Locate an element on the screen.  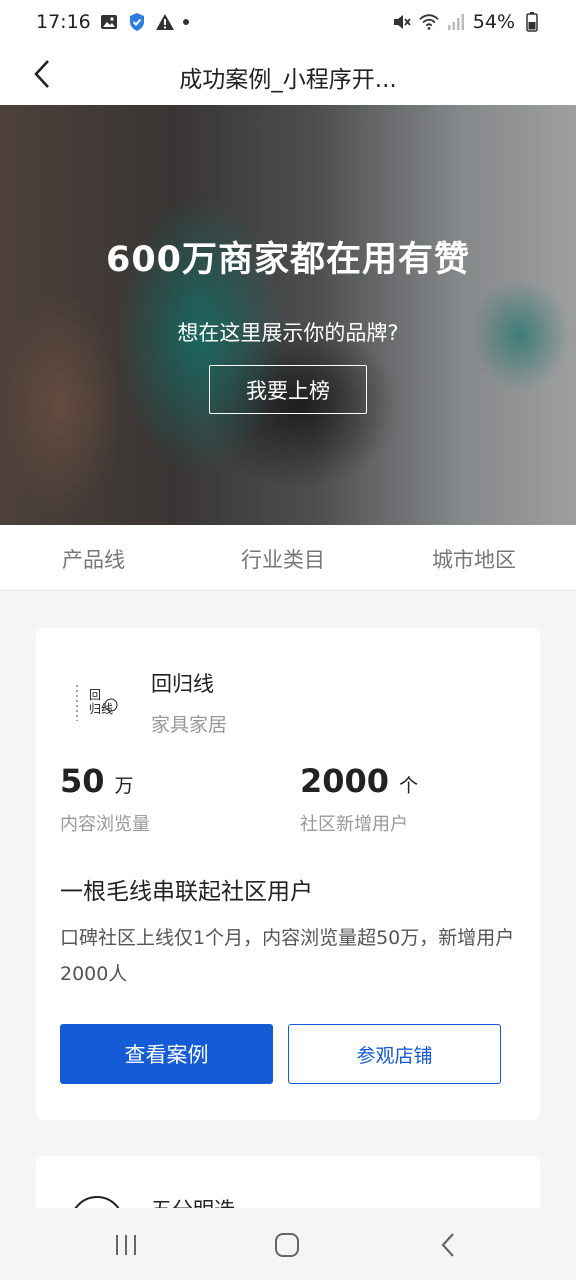
svg-text: 归线 is located at coordinates (101, 709).